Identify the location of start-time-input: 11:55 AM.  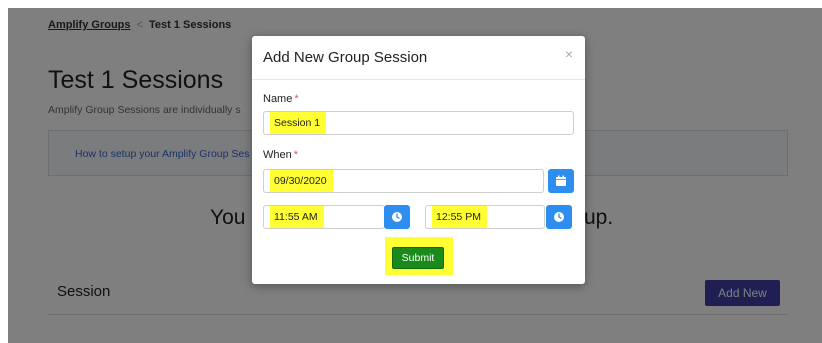
(324, 217).